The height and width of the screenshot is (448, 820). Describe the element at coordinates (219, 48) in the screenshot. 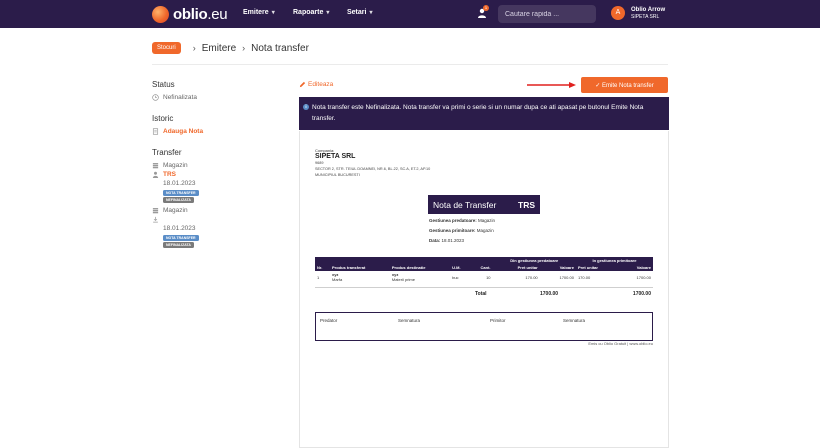

I see `breadcrumb-item-emitere: Emitere` at that location.